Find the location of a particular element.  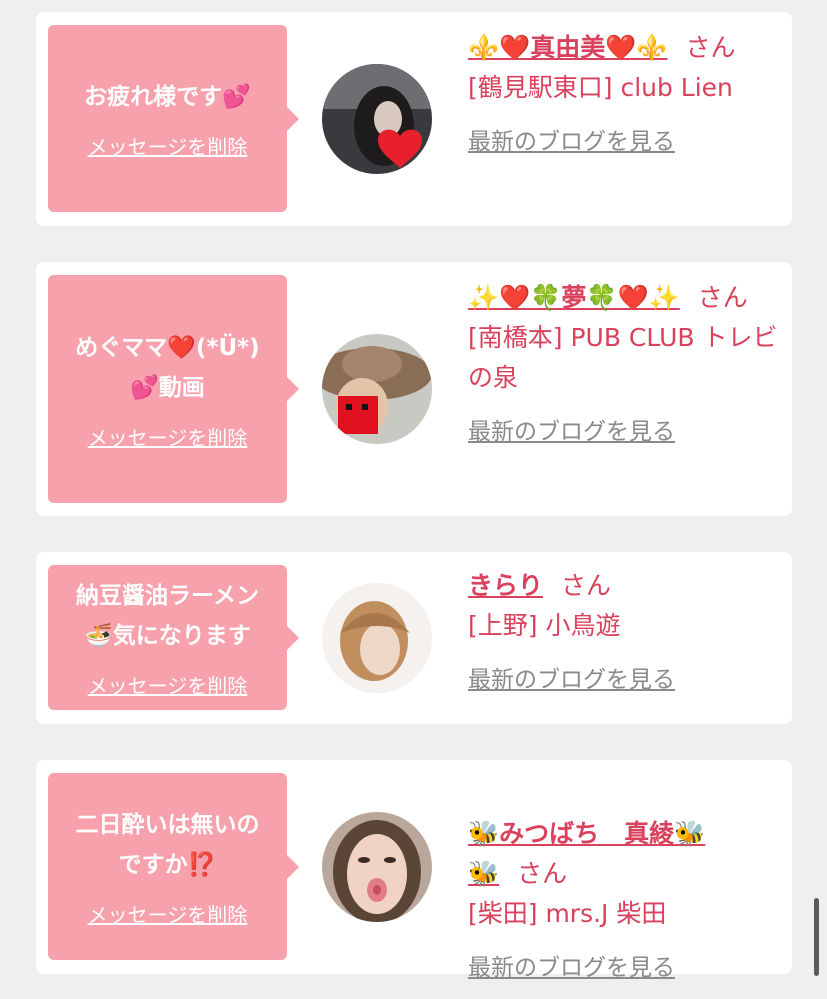

shop-name: [柴田] mrs.J 柴田 is located at coordinates (567, 913).